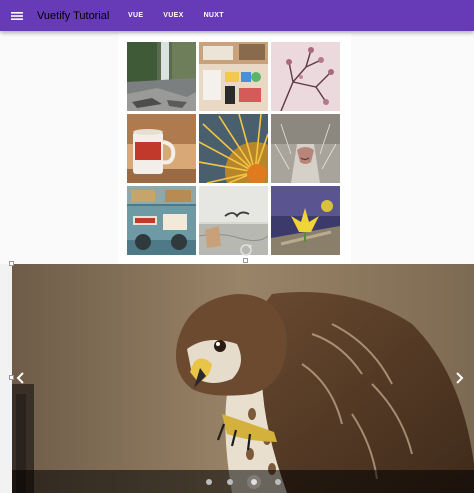 The height and width of the screenshot is (493, 474). I want to click on menu-button, so click(17, 15).